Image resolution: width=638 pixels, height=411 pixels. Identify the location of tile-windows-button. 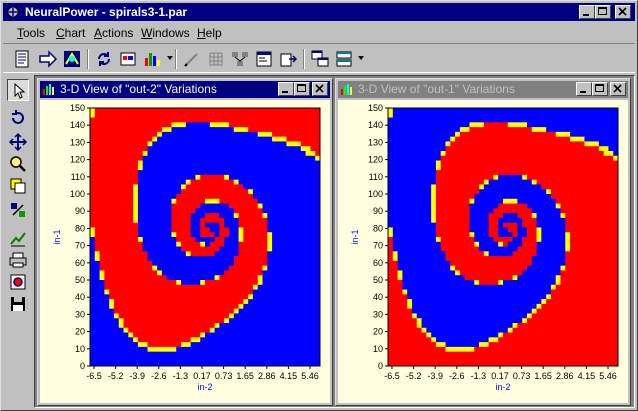
(344, 59).